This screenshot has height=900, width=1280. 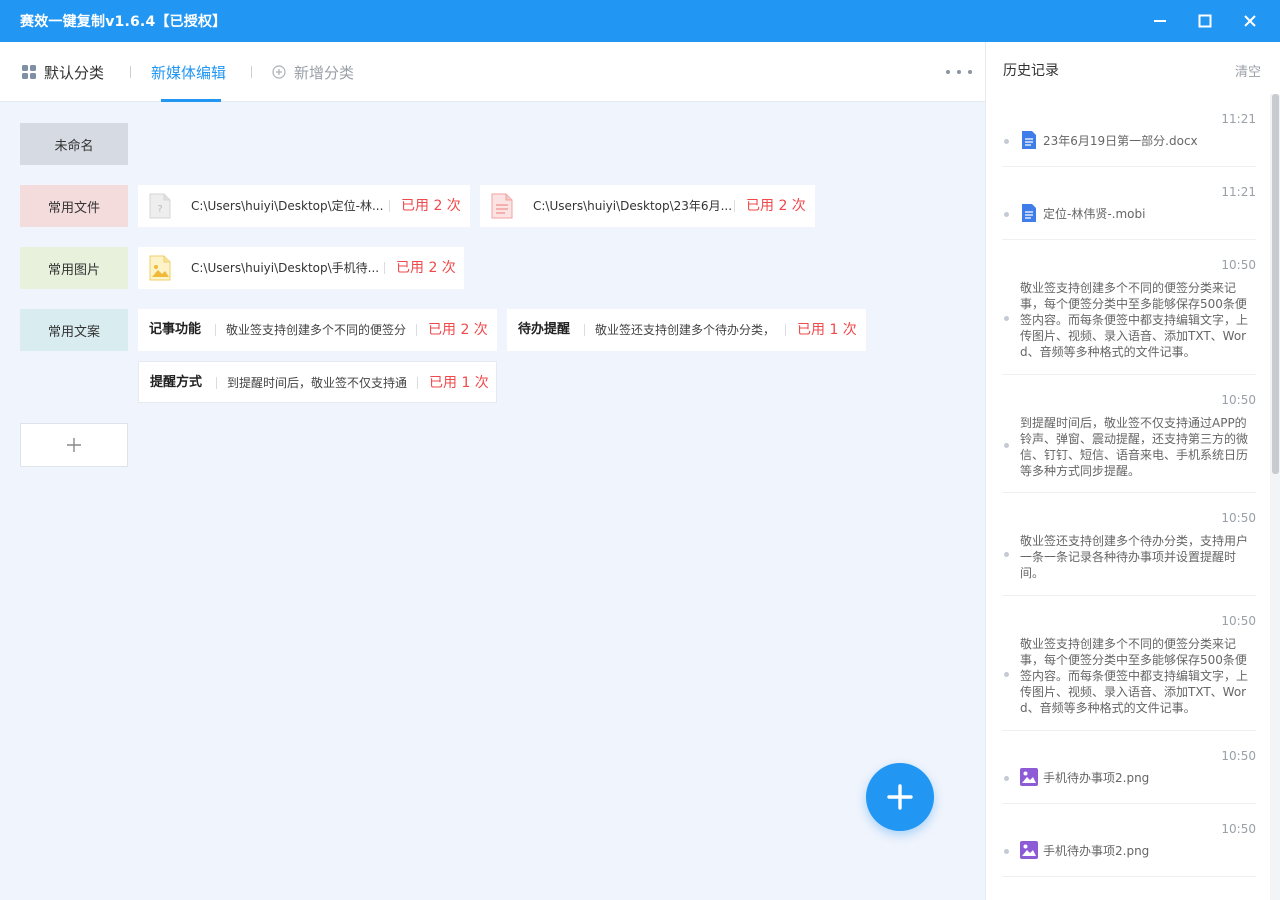 What do you see at coordinates (1129, 130) in the screenshot?
I see `history-entry: 11:21 23年6月19日第一部分.docx` at bounding box center [1129, 130].